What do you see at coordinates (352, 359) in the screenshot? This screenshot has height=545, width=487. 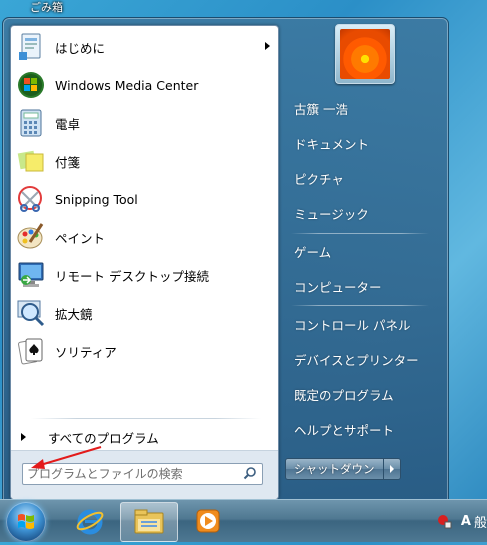 I see `link-devices-printers: デバイスとプリンター` at bounding box center [352, 359].